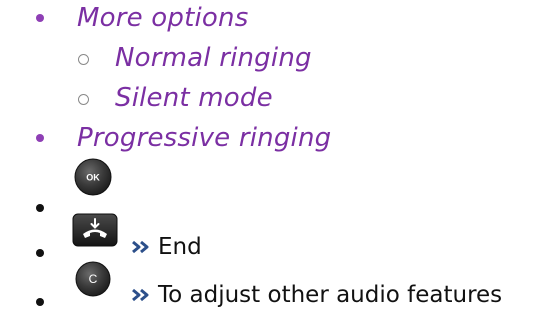  I want to click on option-label: Silent mode, so click(194, 98).